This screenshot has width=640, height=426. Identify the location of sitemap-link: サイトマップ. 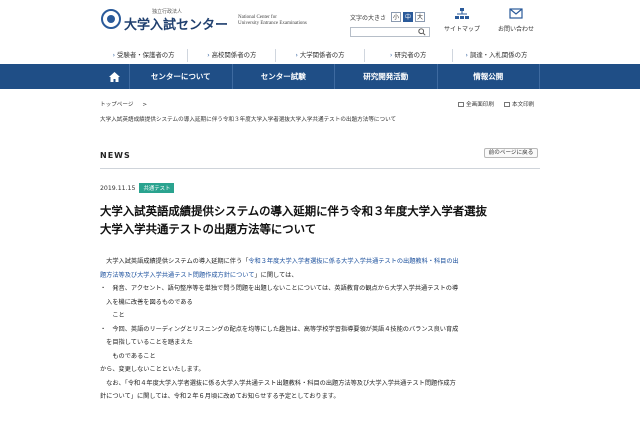
(462, 20).